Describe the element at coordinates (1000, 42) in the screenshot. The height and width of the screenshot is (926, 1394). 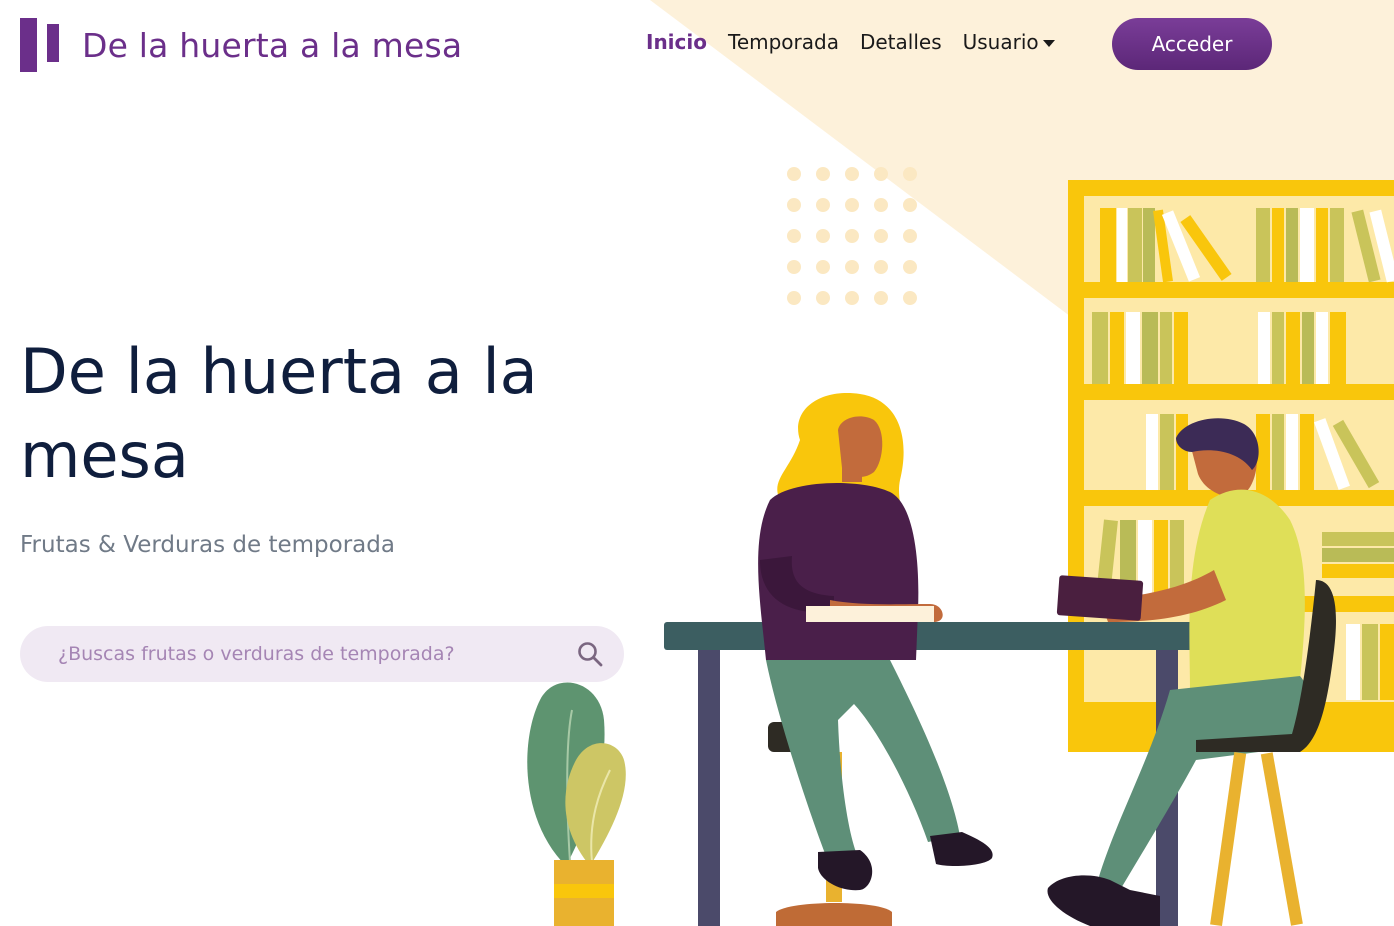
I see `nav-item-usuario-label: Usuario` at that location.